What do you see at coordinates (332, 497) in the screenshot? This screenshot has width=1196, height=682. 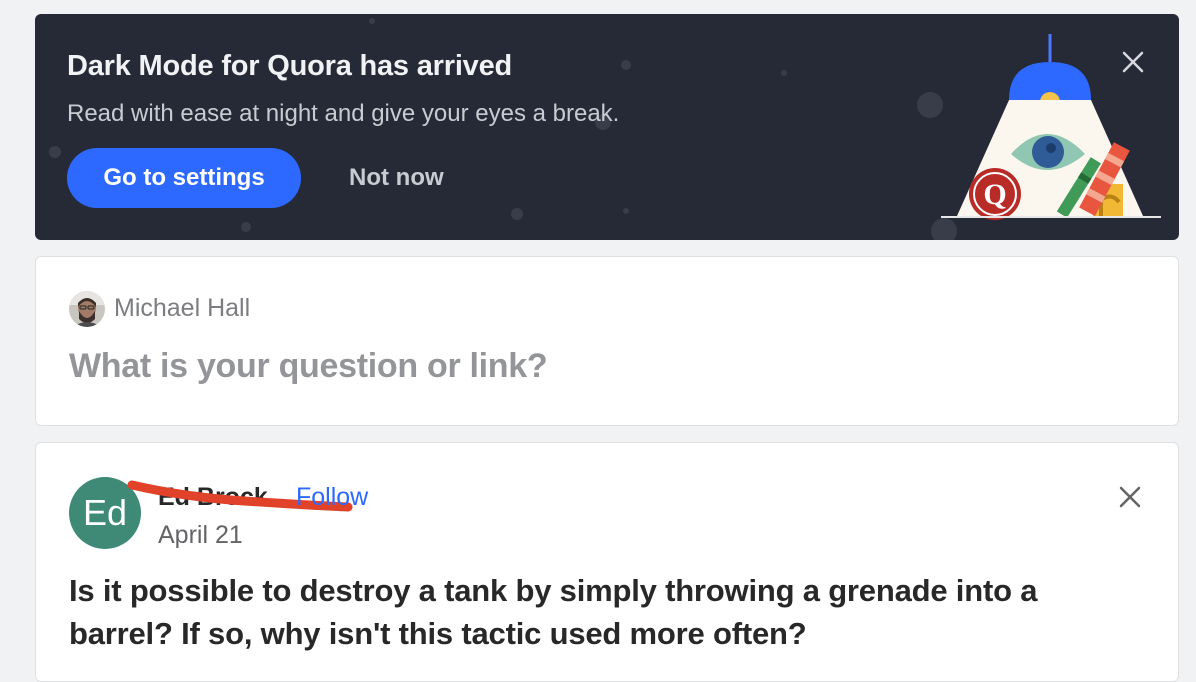 I see `follow-link: Follow` at bounding box center [332, 497].